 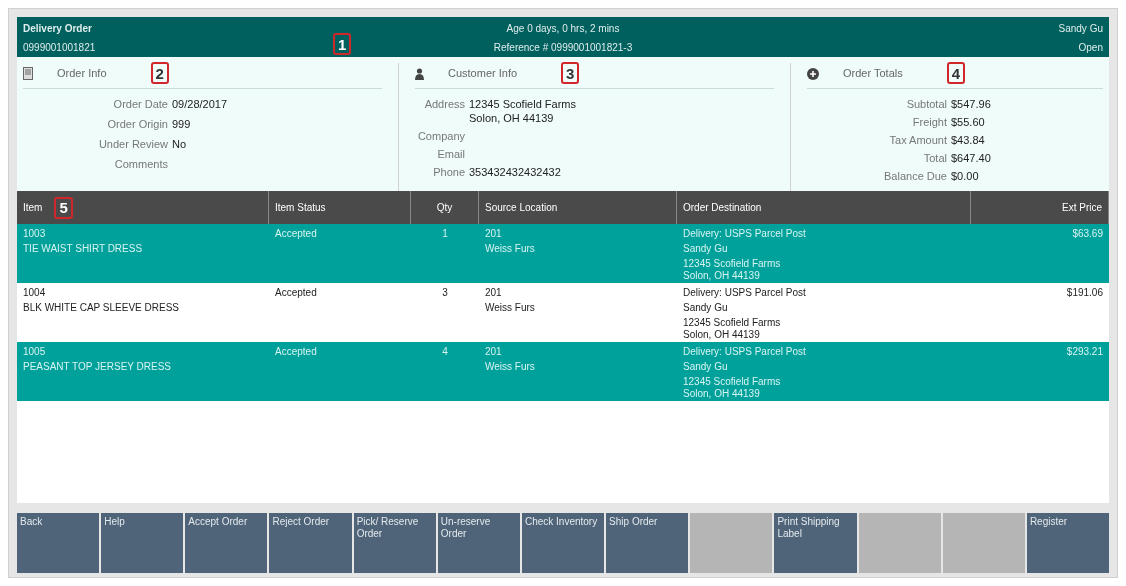 I want to click on column-header: Ext Price, so click(x=1082, y=207).